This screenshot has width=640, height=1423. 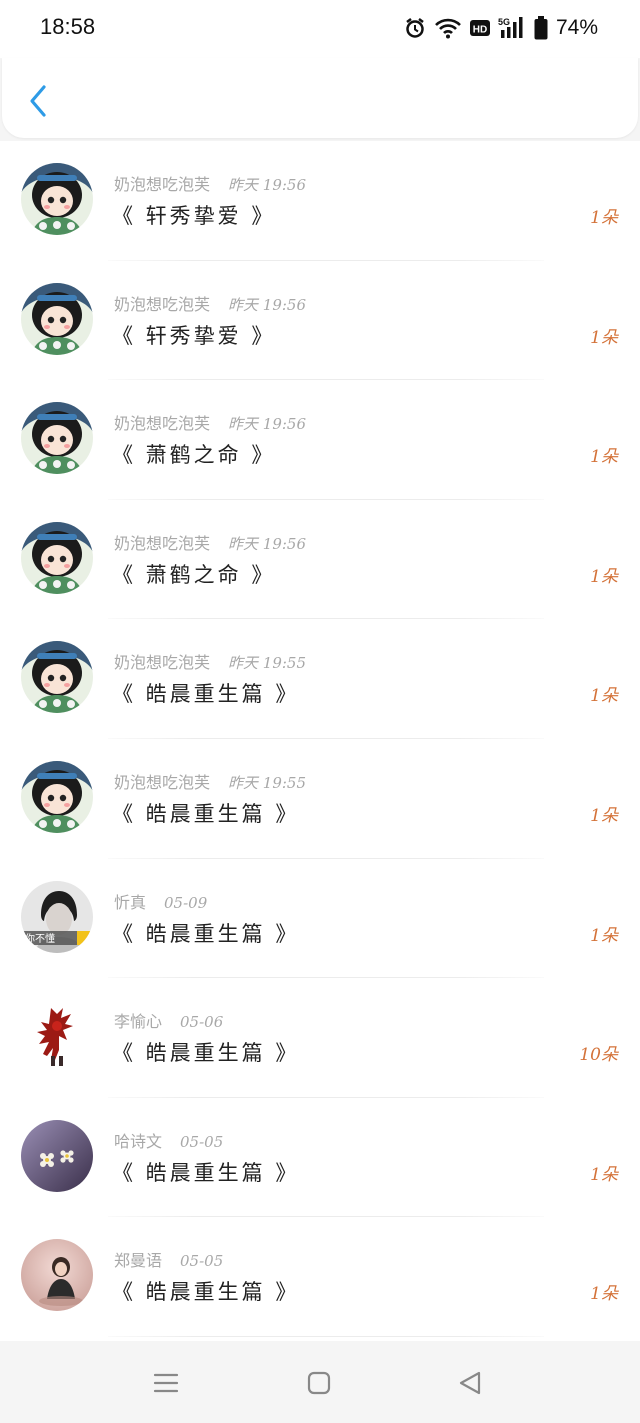 I want to click on back-triangle-icon, so click(x=470, y=1385).